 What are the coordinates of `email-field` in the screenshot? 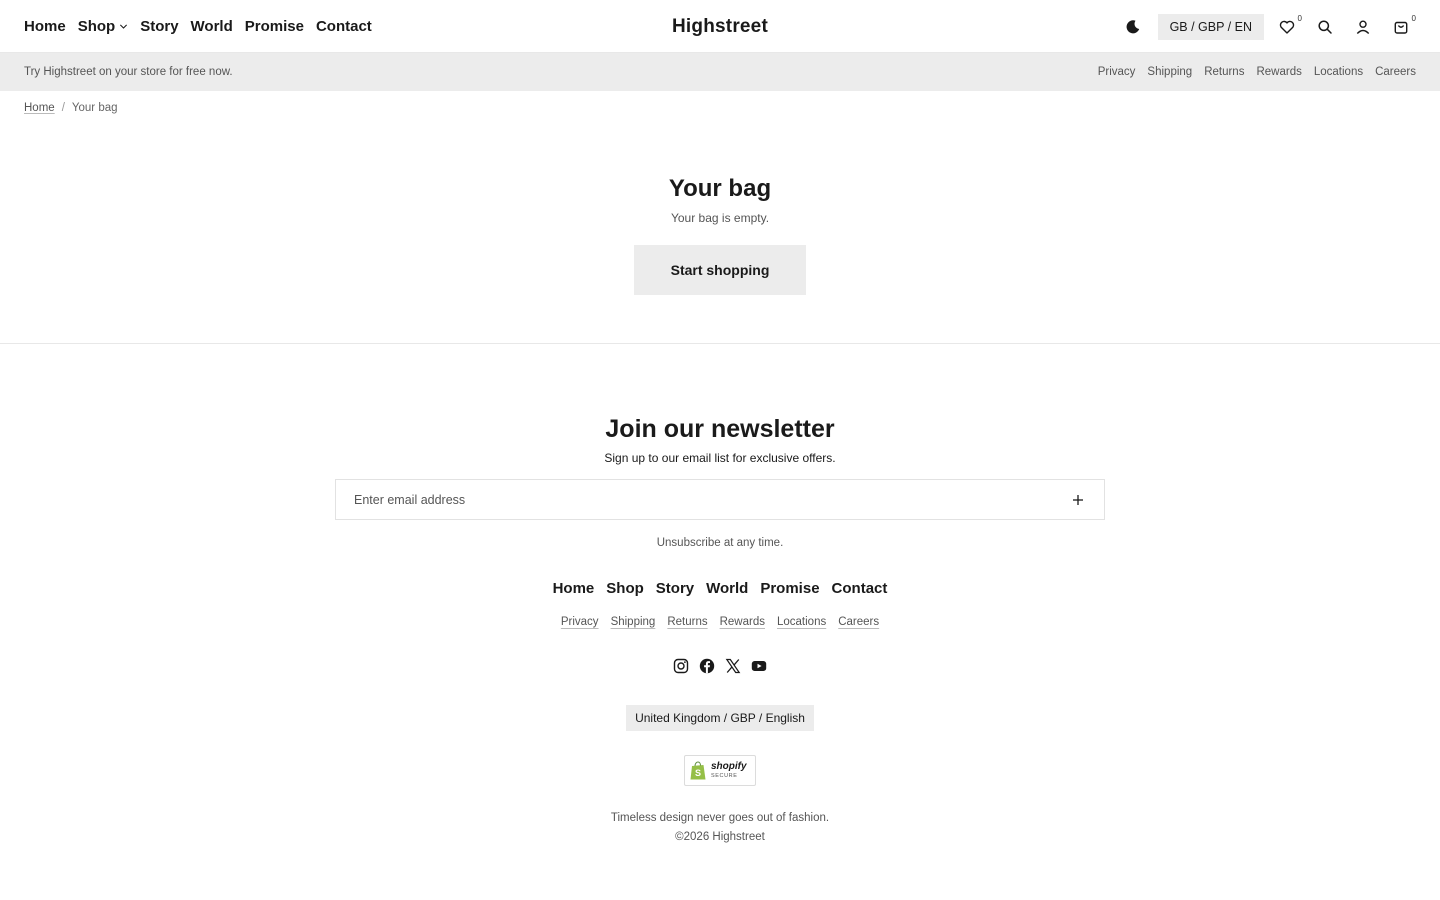 It's located at (712, 499).